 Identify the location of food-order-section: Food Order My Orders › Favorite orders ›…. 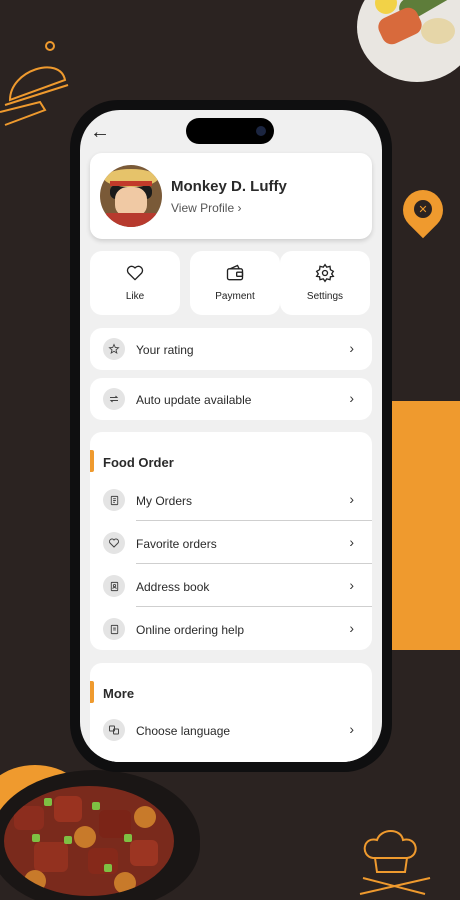
(231, 541).